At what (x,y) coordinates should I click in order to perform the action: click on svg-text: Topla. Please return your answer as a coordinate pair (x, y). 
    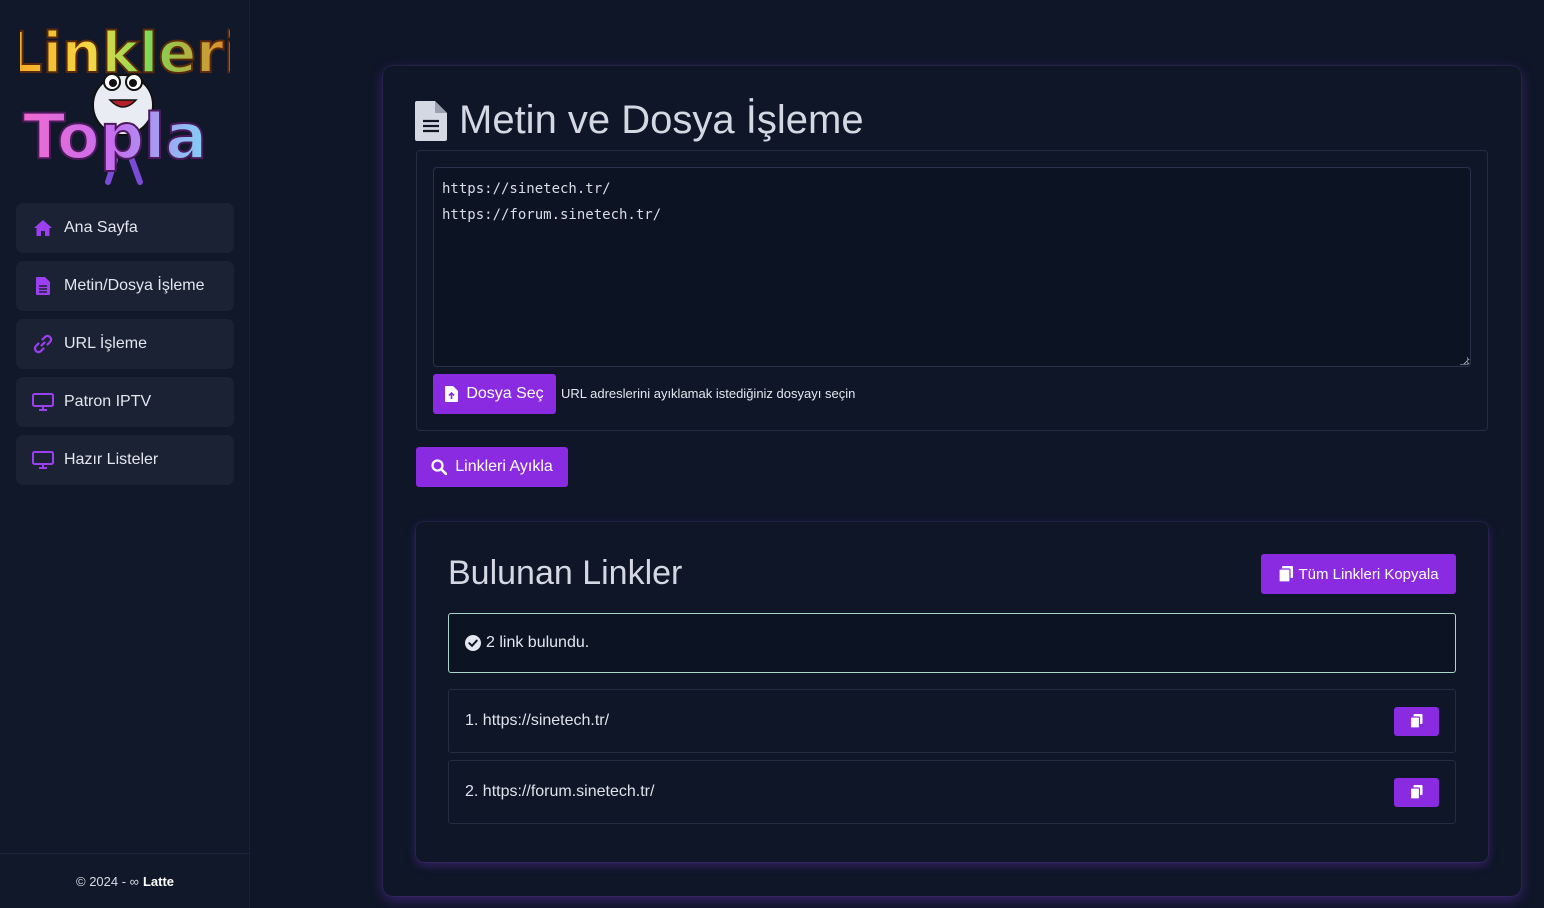
    Looking at the image, I should click on (115, 136).